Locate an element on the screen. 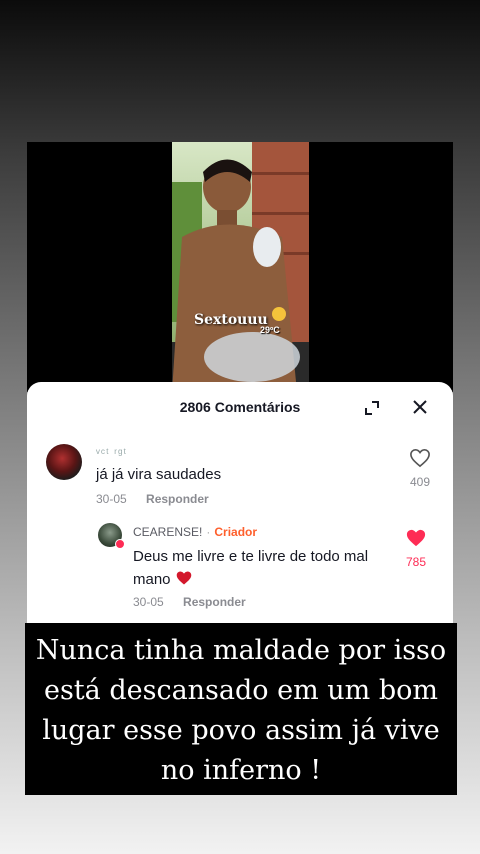 The image size is (480, 854). emoji-icon is located at coordinates (279, 314).